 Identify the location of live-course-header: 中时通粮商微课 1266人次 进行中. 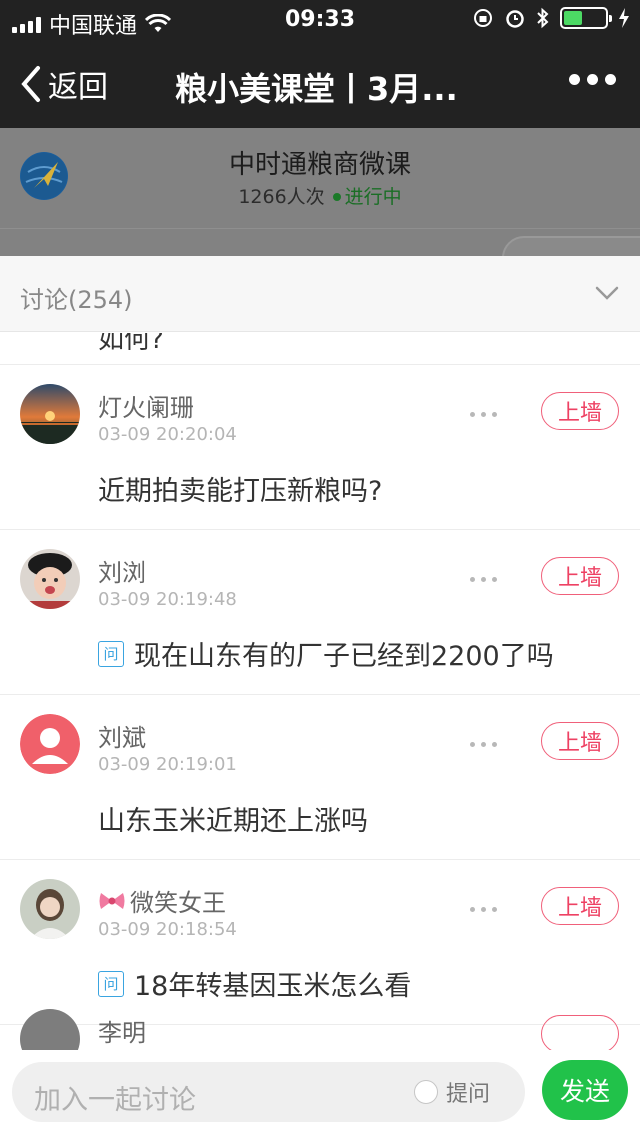
(320, 204).